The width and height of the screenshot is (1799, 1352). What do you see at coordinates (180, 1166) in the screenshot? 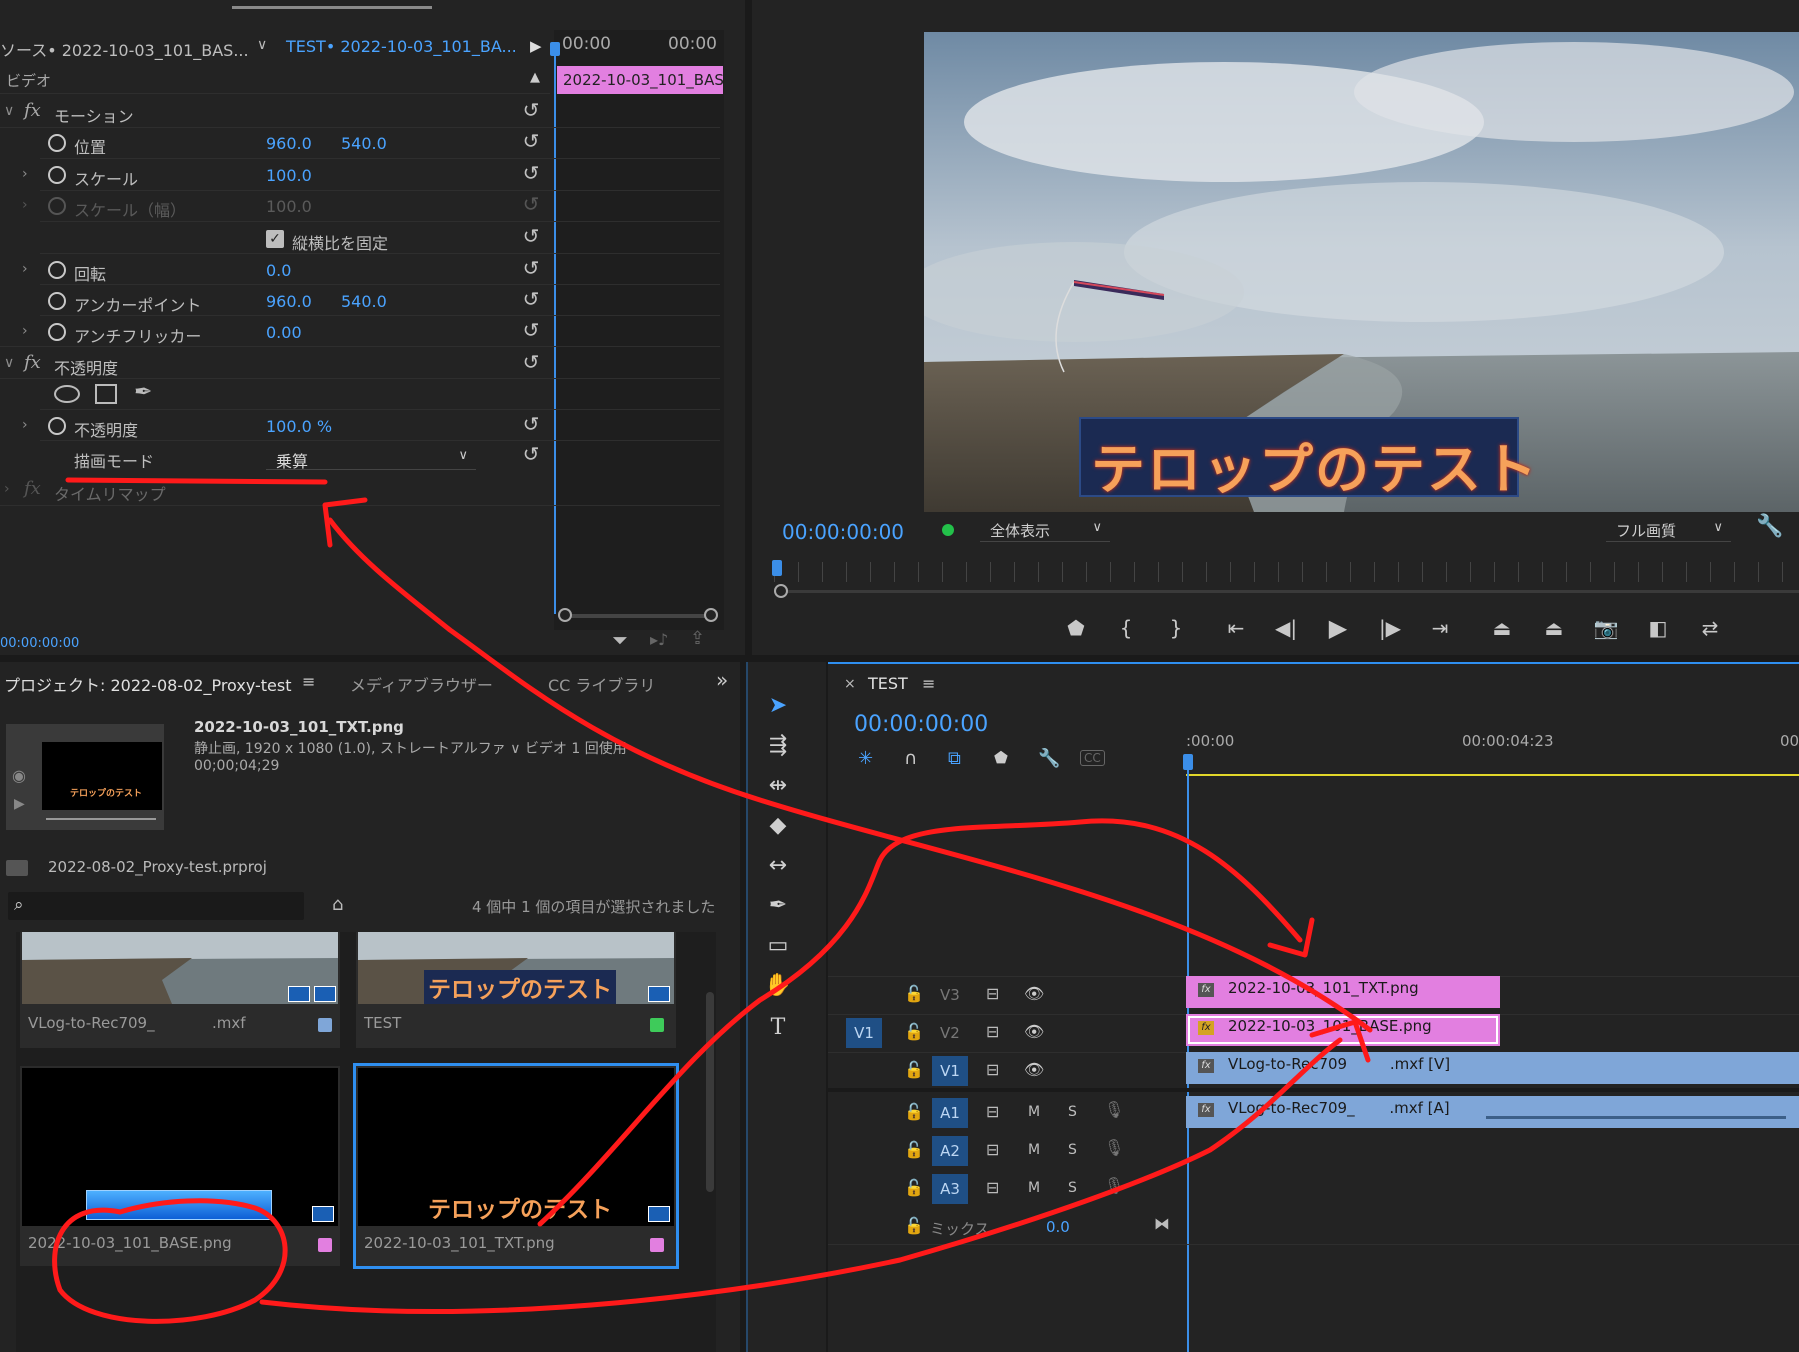
I see `list-item: 2022-10-03_101_BASE.png` at bounding box center [180, 1166].